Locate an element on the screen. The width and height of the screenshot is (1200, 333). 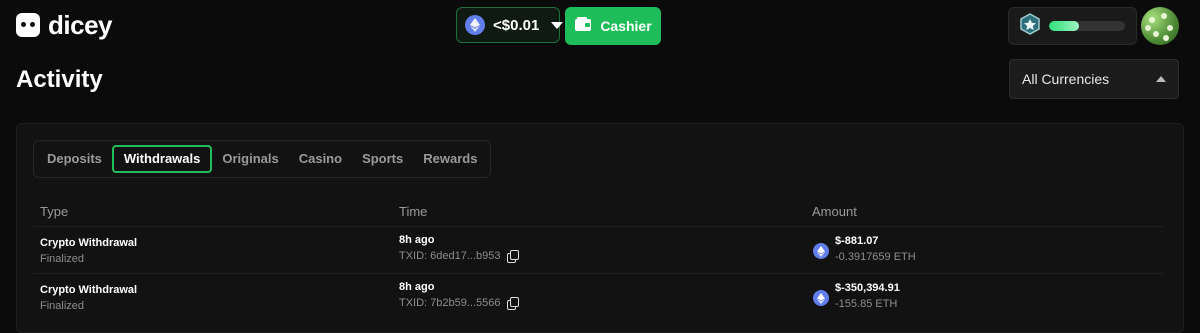
level-progress-bar is located at coordinates (1087, 26).